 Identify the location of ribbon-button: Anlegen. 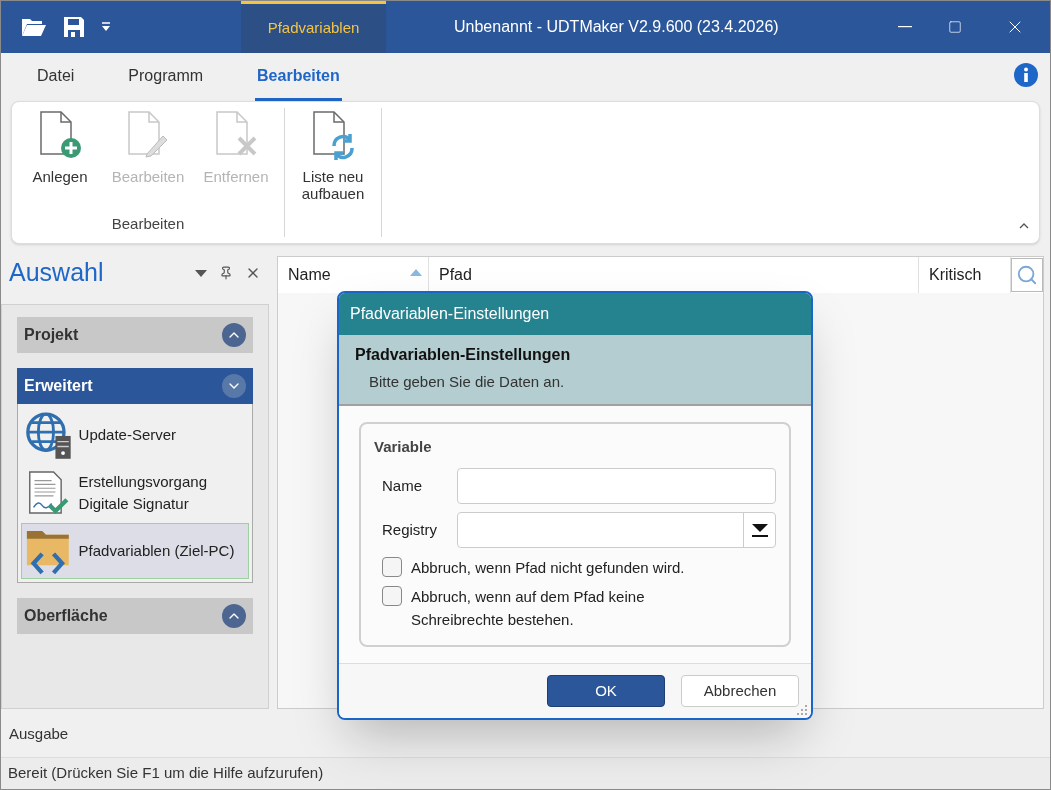
(60, 160).